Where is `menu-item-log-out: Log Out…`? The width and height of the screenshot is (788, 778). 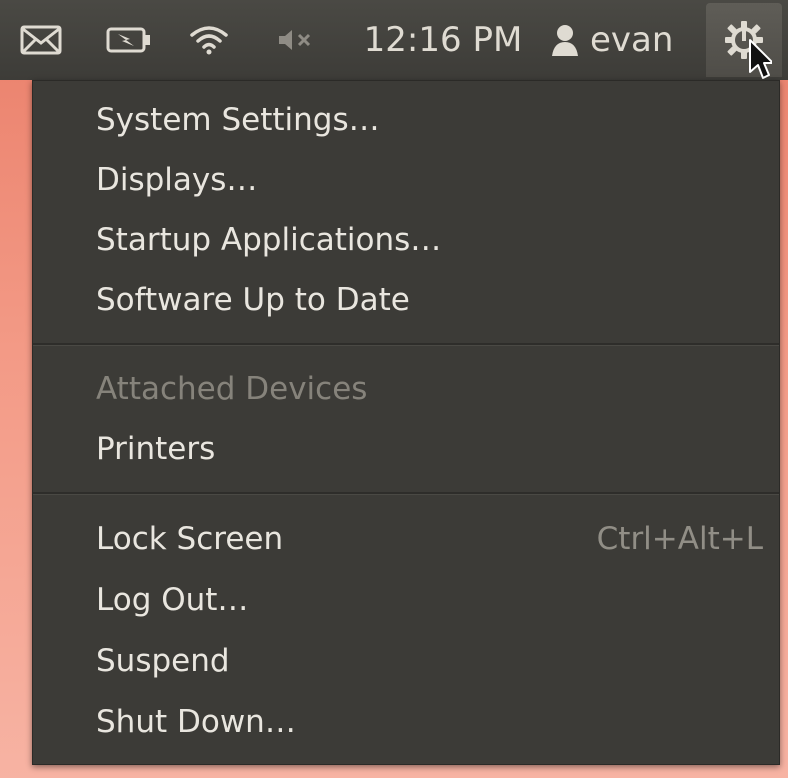 menu-item-log-out: Log Out… is located at coordinates (406, 600).